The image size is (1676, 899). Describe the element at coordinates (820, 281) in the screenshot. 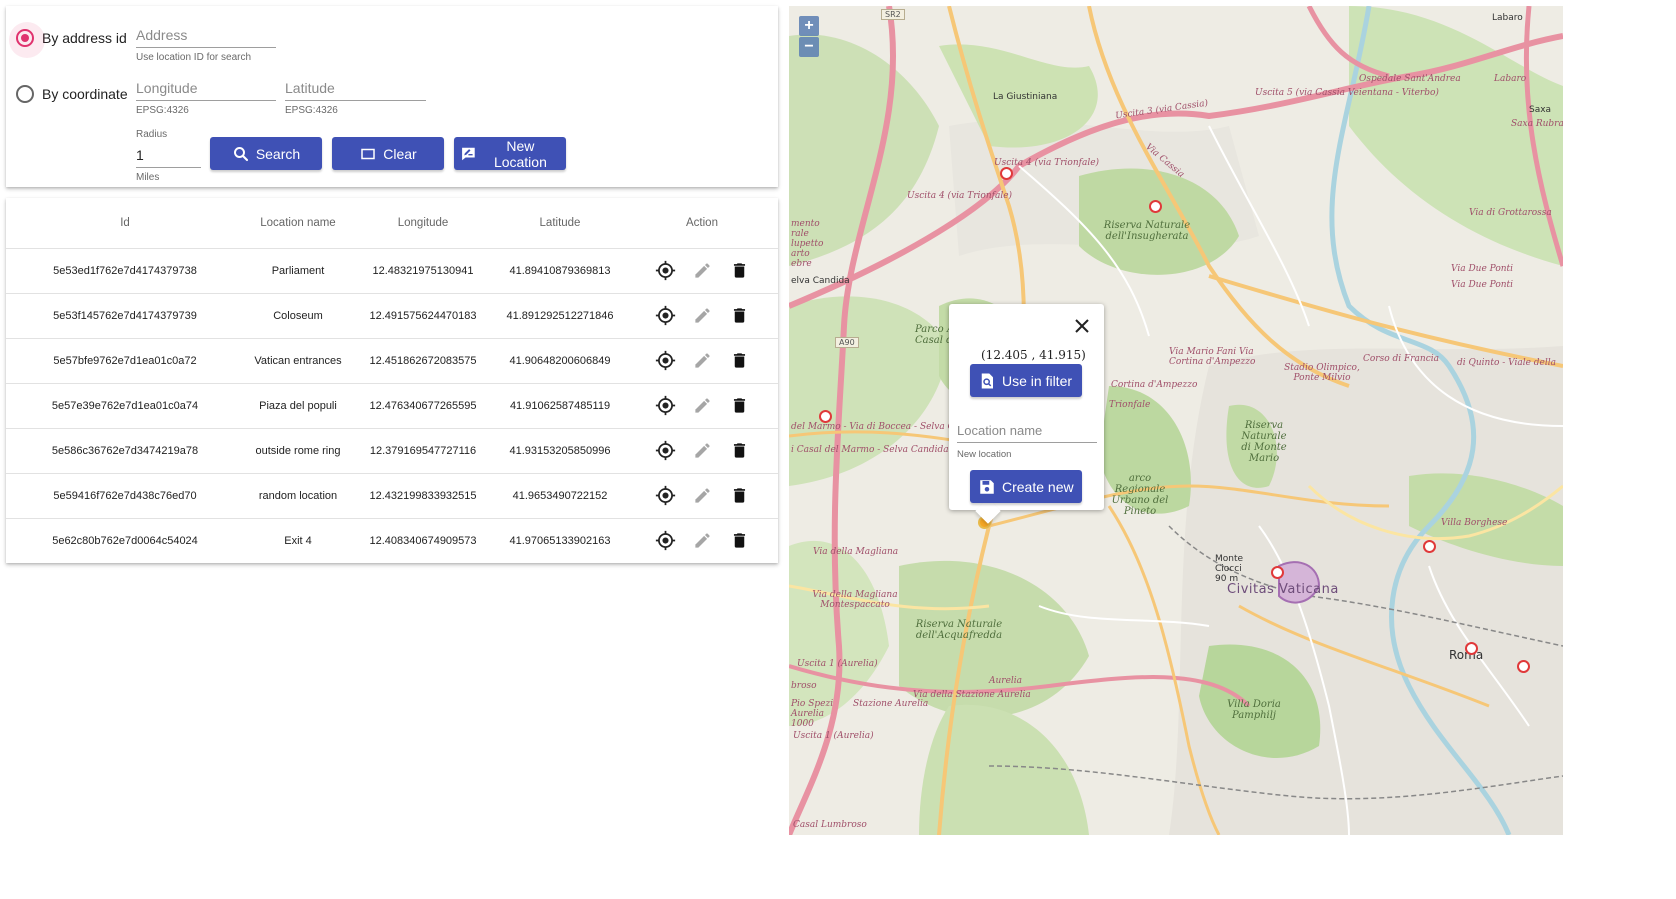

I see `map-label-elva: elva Candida` at that location.